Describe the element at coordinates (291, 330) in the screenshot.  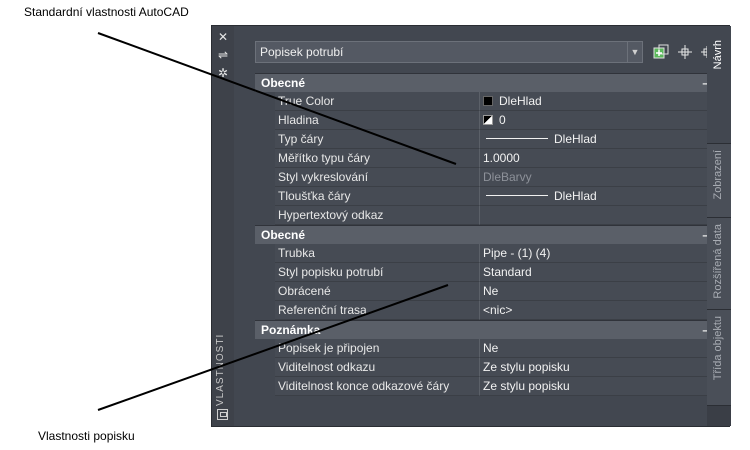
I see `section-title: Poznámka` at that location.